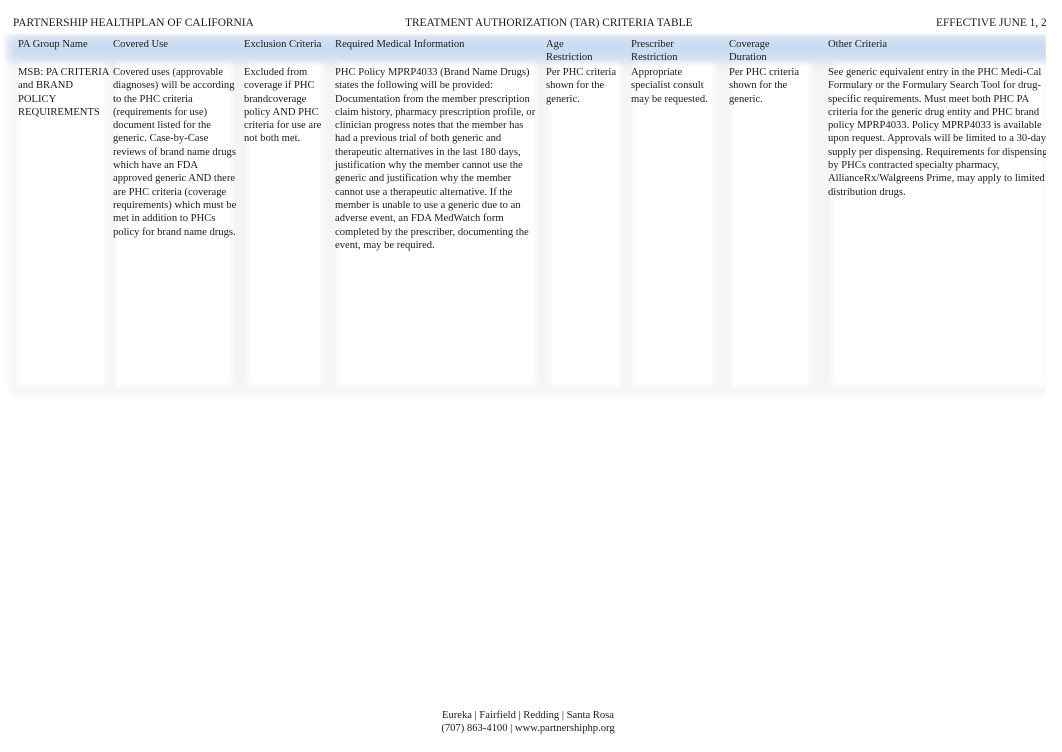 Image resolution: width=1062 pixels, height=752 pixels. What do you see at coordinates (46, 86) in the screenshot?
I see `pa-group-name-line: and BRAND` at bounding box center [46, 86].